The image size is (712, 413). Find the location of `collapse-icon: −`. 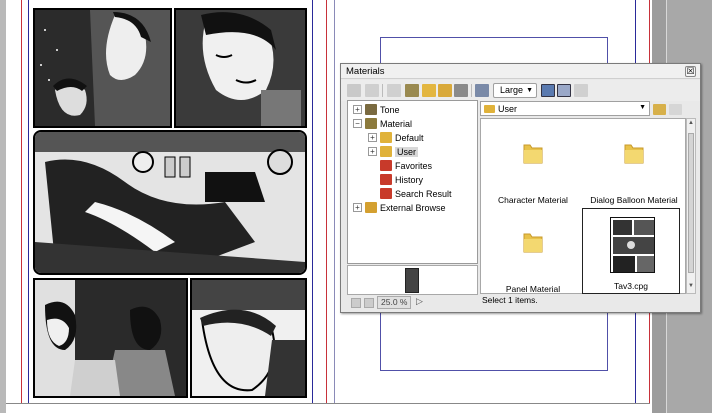

collapse-icon: − is located at coordinates (357, 123).